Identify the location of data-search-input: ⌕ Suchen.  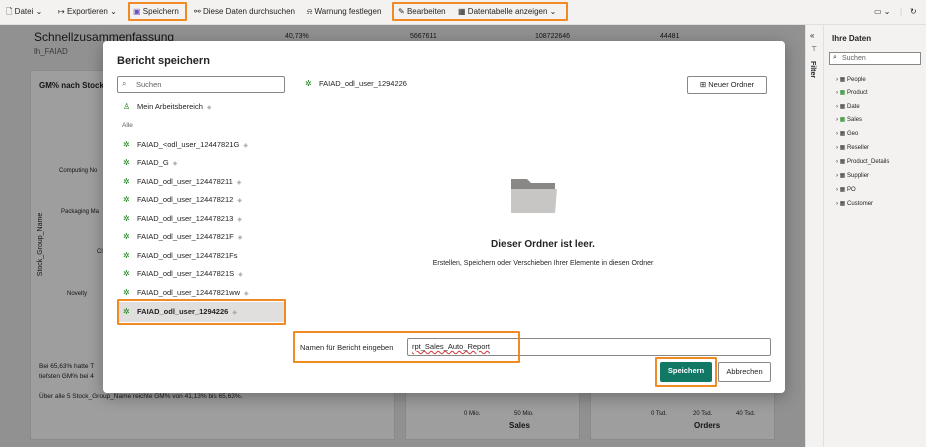
(875, 58).